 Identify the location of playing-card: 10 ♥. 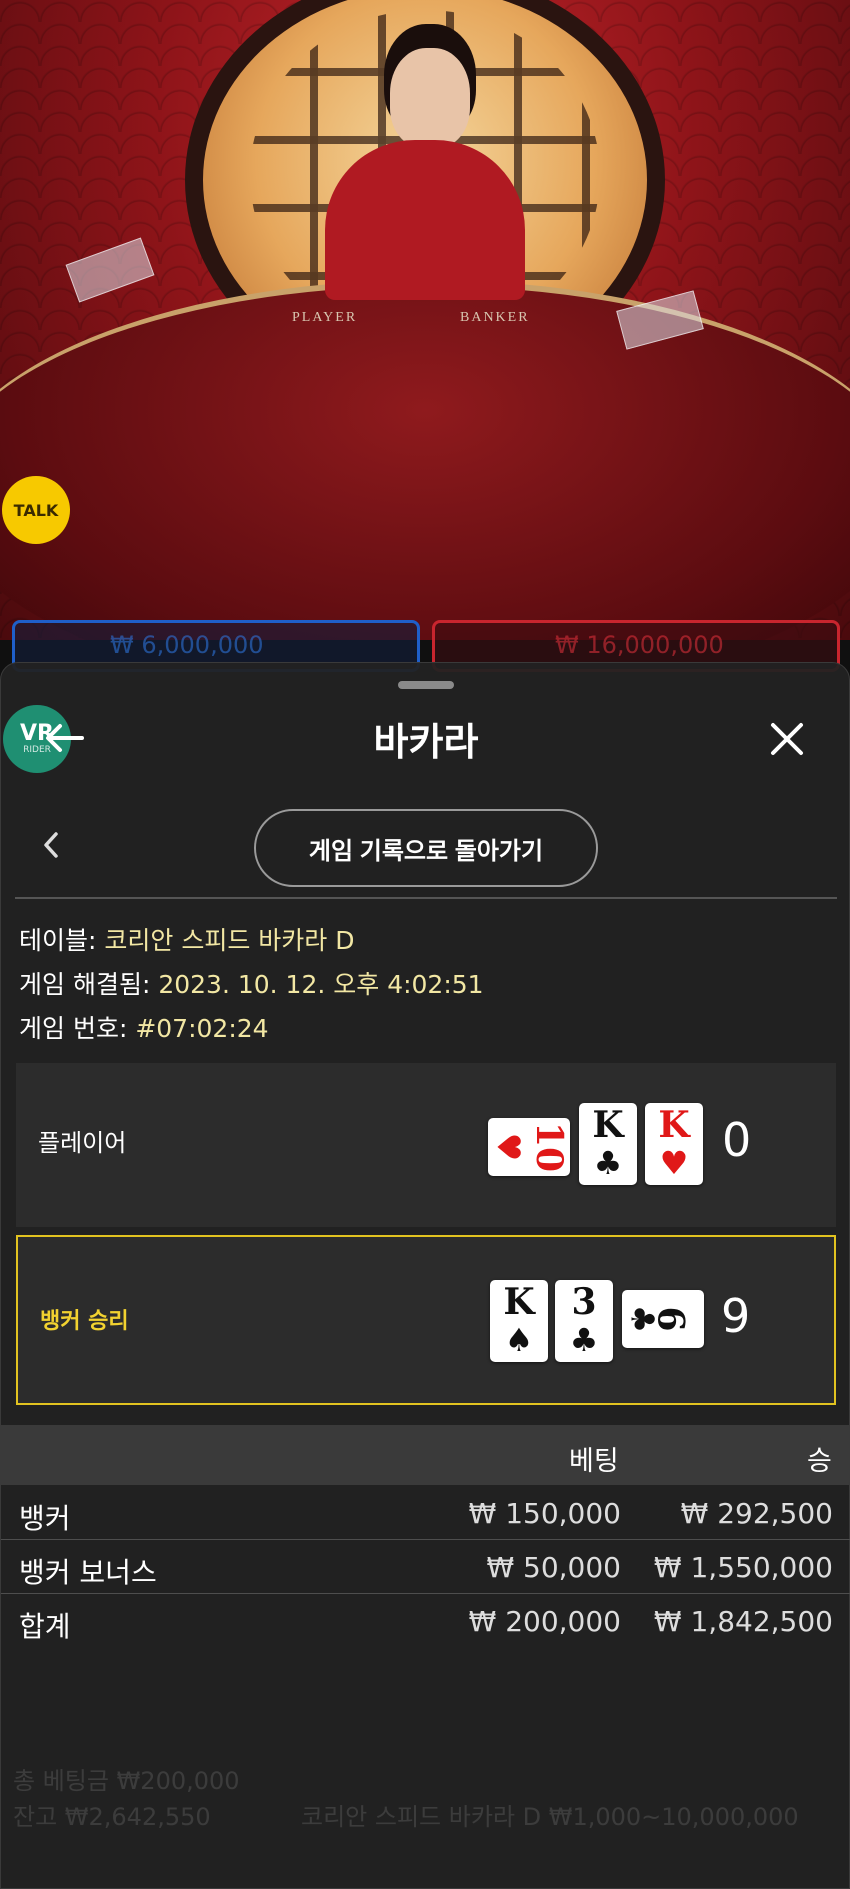
(529, 1147).